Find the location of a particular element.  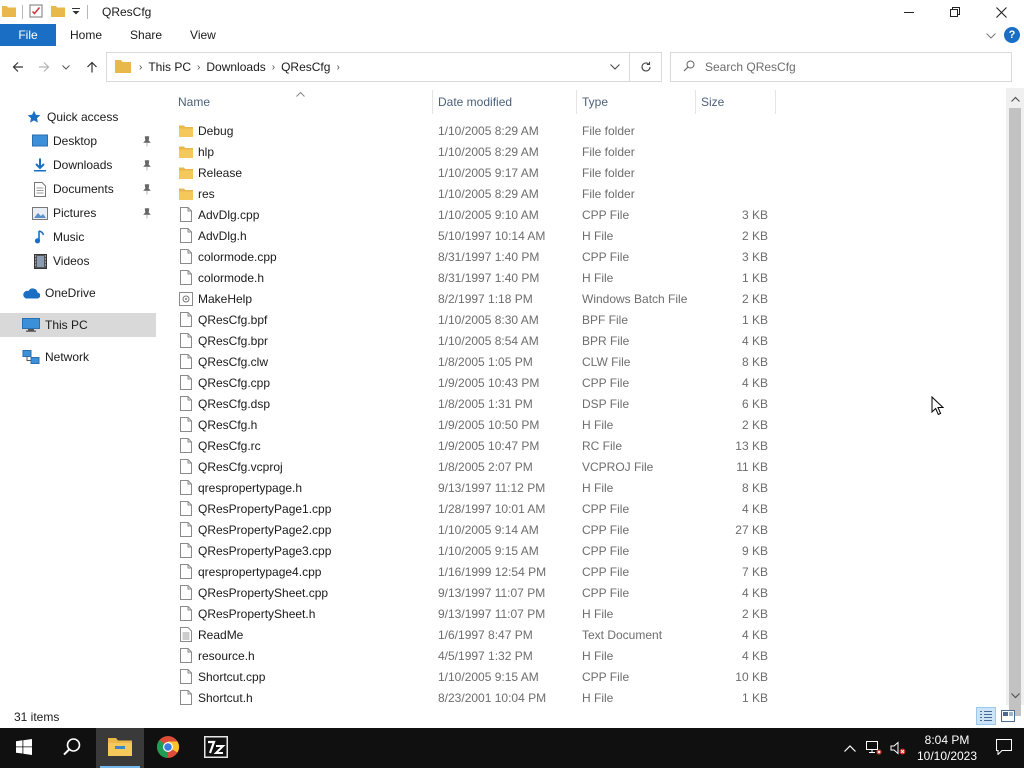

sidebar-item-network: Network is located at coordinates (78, 357).